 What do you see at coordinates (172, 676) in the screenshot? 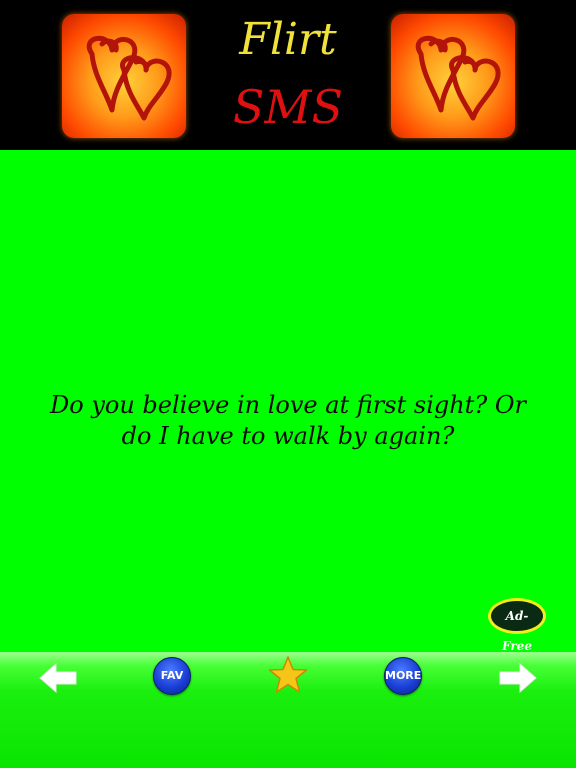
I see `fav-button: FAV` at bounding box center [172, 676].